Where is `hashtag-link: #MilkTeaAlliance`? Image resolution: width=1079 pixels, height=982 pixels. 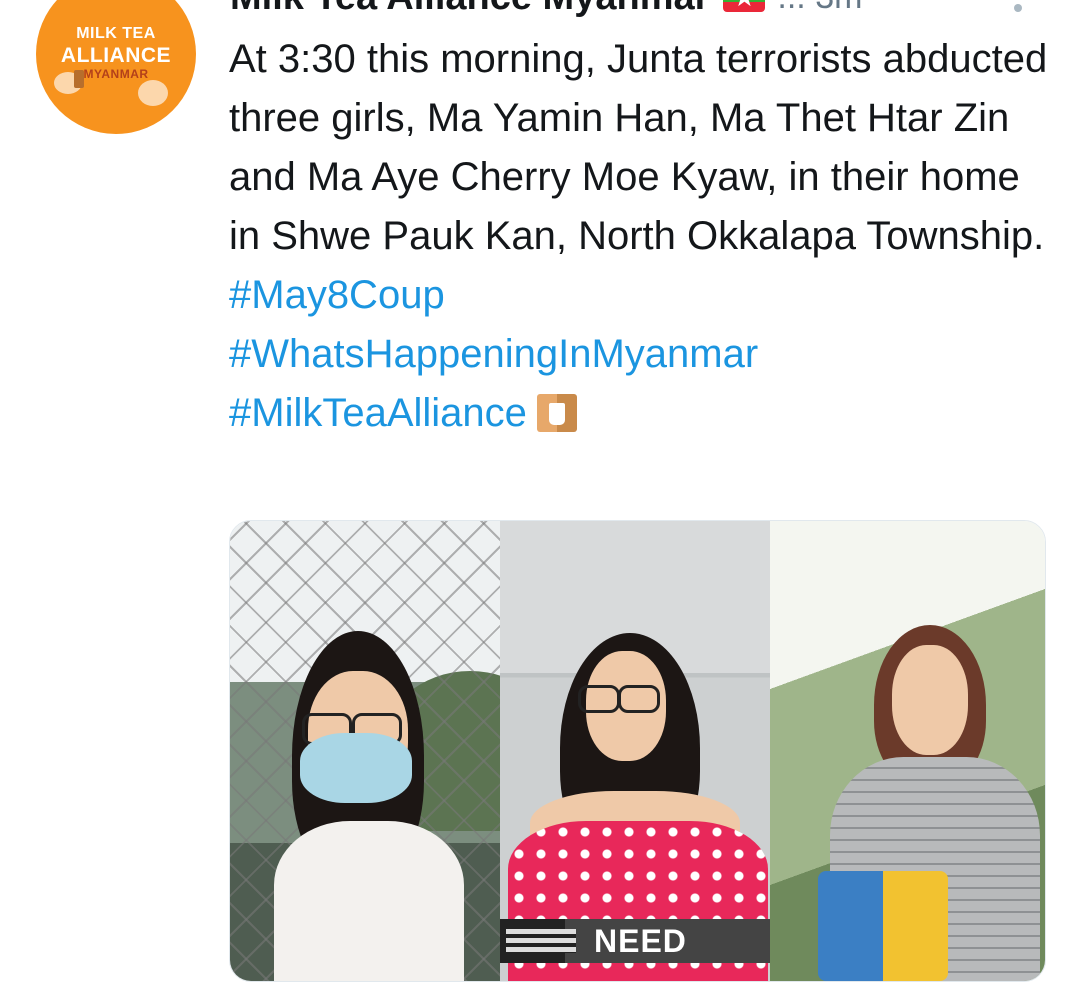
hashtag-link: #MilkTeaAlliance is located at coordinates (378, 413).